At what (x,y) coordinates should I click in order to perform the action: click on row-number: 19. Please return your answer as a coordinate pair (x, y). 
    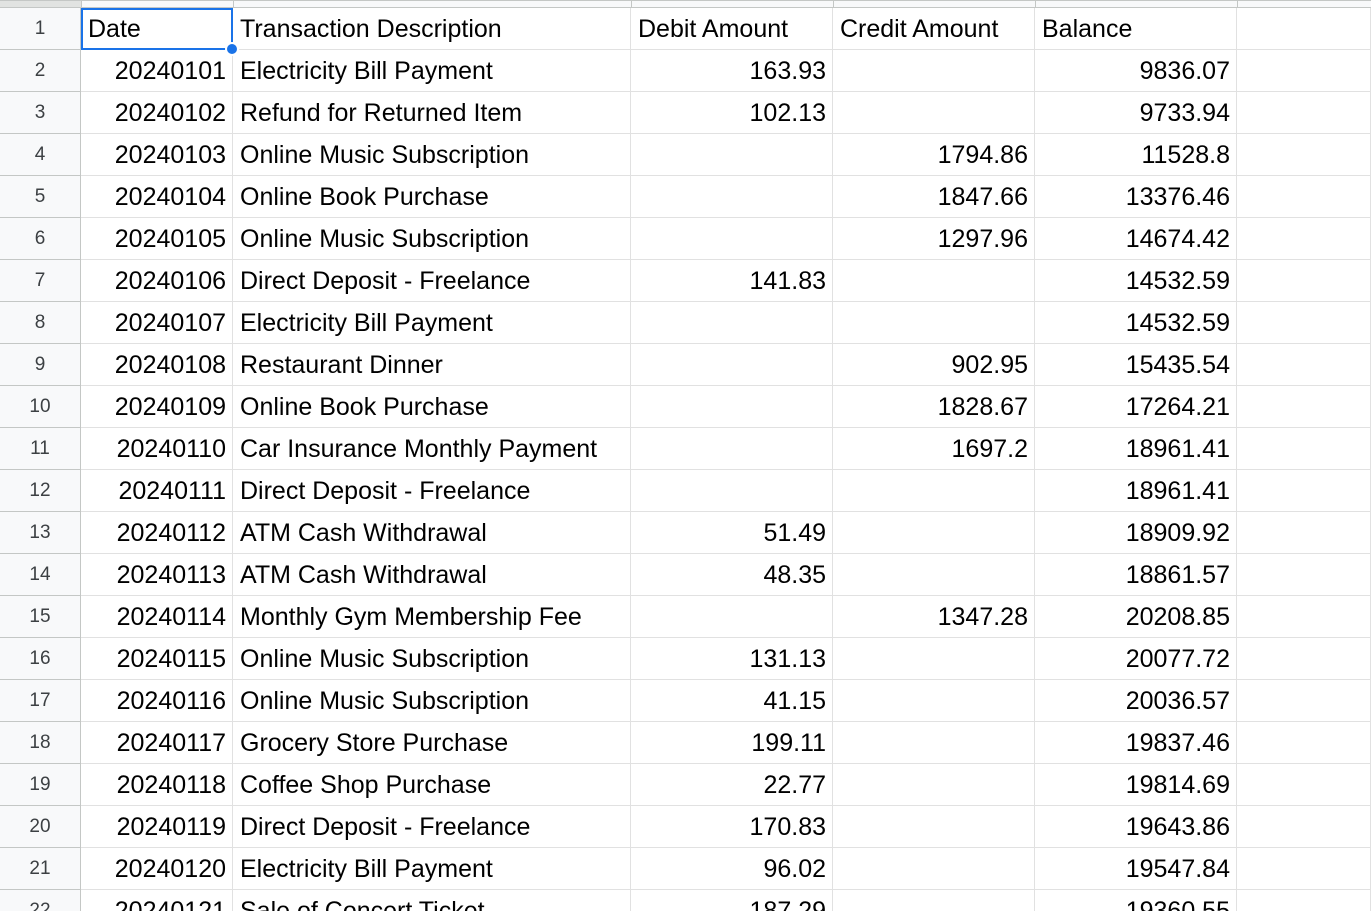
    Looking at the image, I should click on (40, 785).